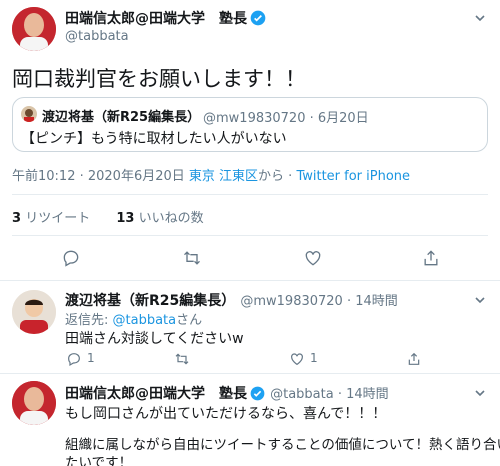 The width and height of the screenshot is (500, 466). Describe the element at coordinates (91, 358) in the screenshot. I see `reply1-reply-count: 1` at that location.